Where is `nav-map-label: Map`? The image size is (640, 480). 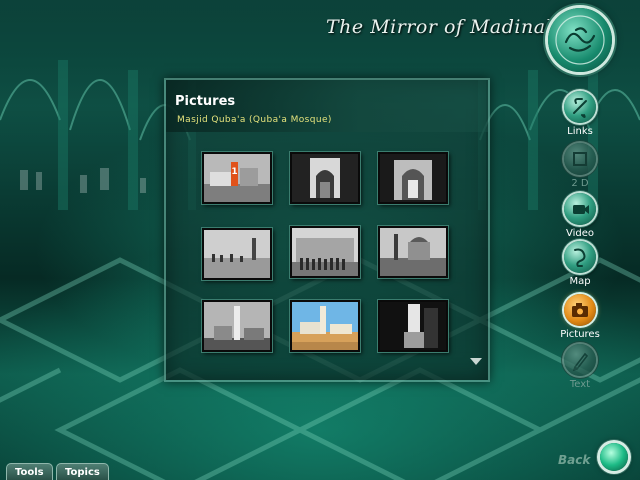
nav-map-label: Map is located at coordinates (580, 281).